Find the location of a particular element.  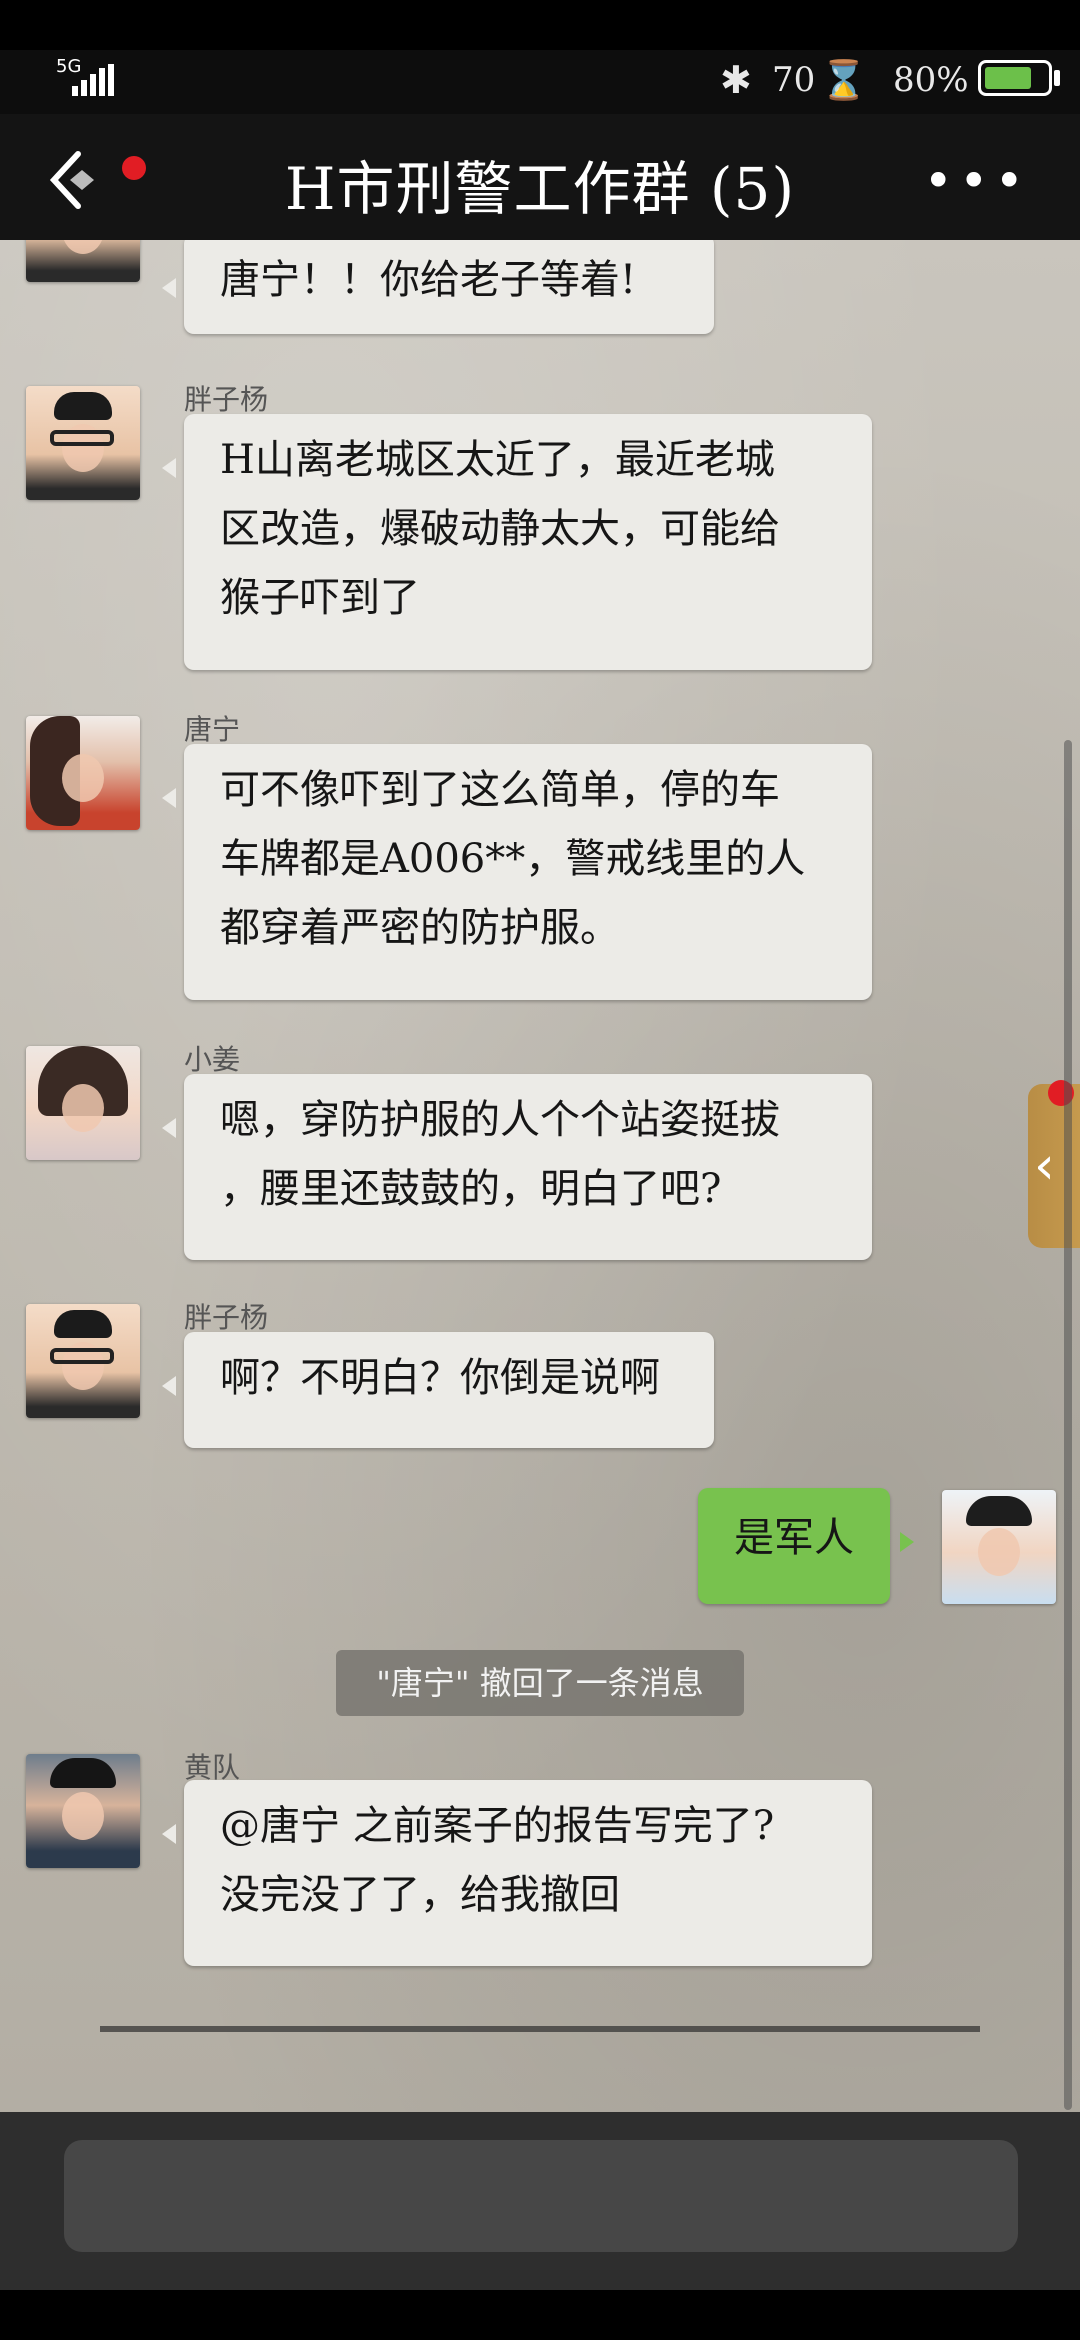

hourglass-icon: ⌛ is located at coordinates (844, 80).